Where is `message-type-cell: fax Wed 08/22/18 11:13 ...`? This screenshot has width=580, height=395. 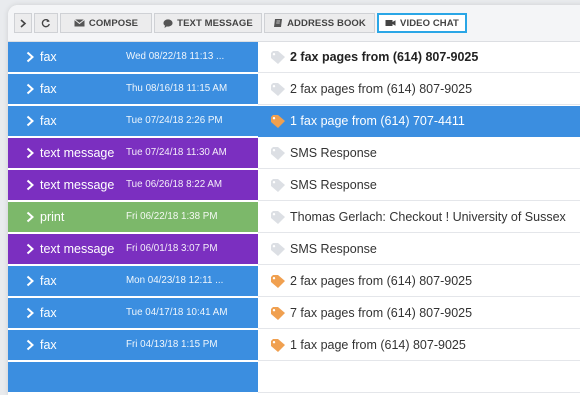 message-type-cell: fax Wed 08/22/18 11:13 ... is located at coordinates (133, 57).